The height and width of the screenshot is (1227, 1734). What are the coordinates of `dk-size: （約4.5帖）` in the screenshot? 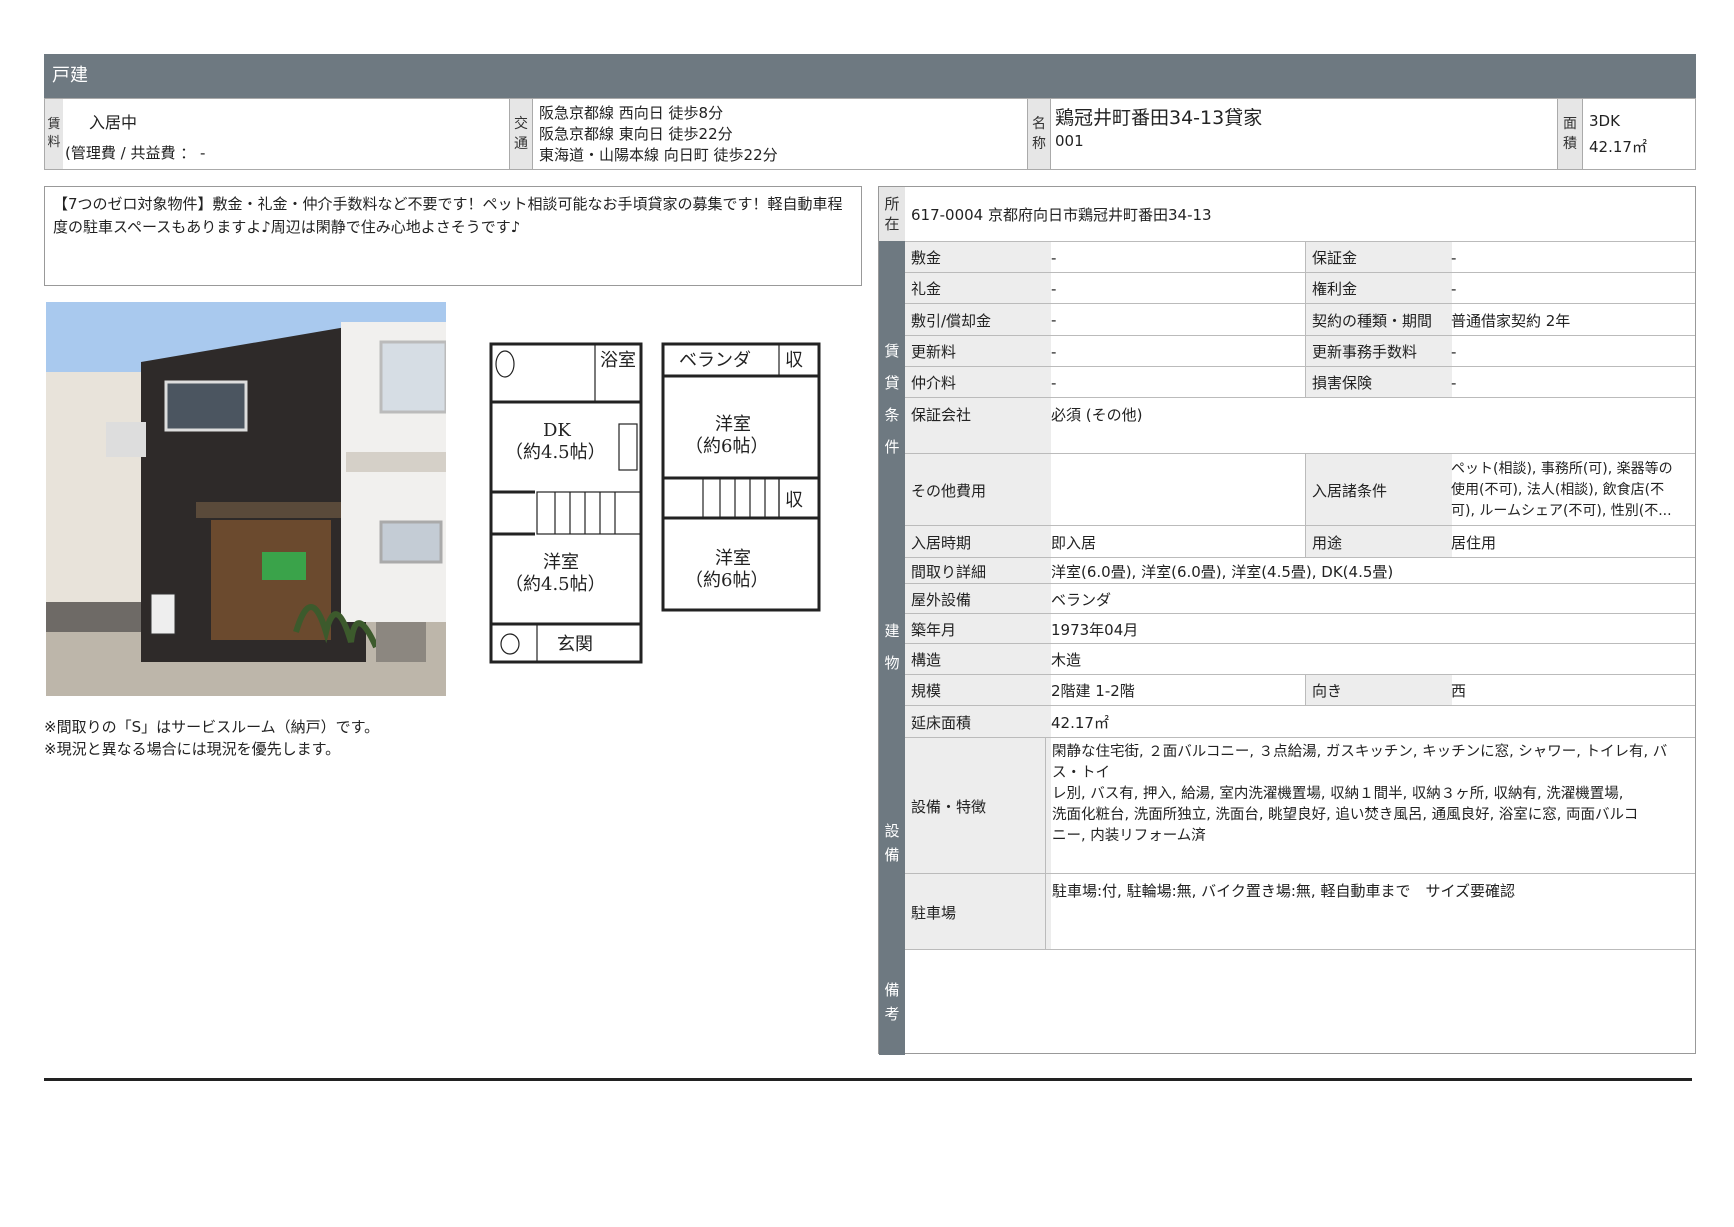 It's located at (555, 452).